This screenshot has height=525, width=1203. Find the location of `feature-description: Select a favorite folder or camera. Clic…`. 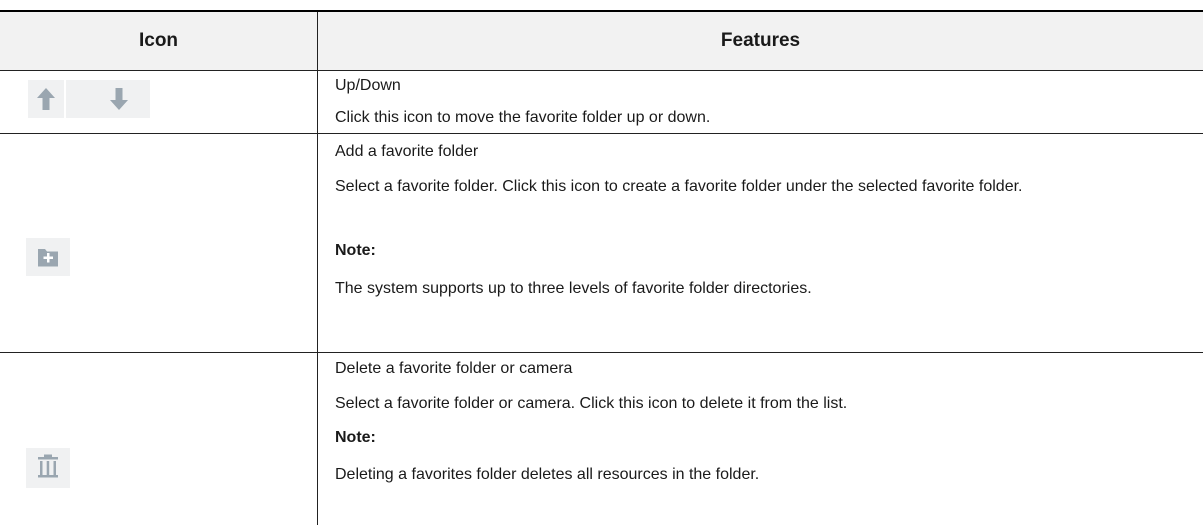

feature-description: Select a favorite folder or camera. Clic… is located at coordinates (591, 403).